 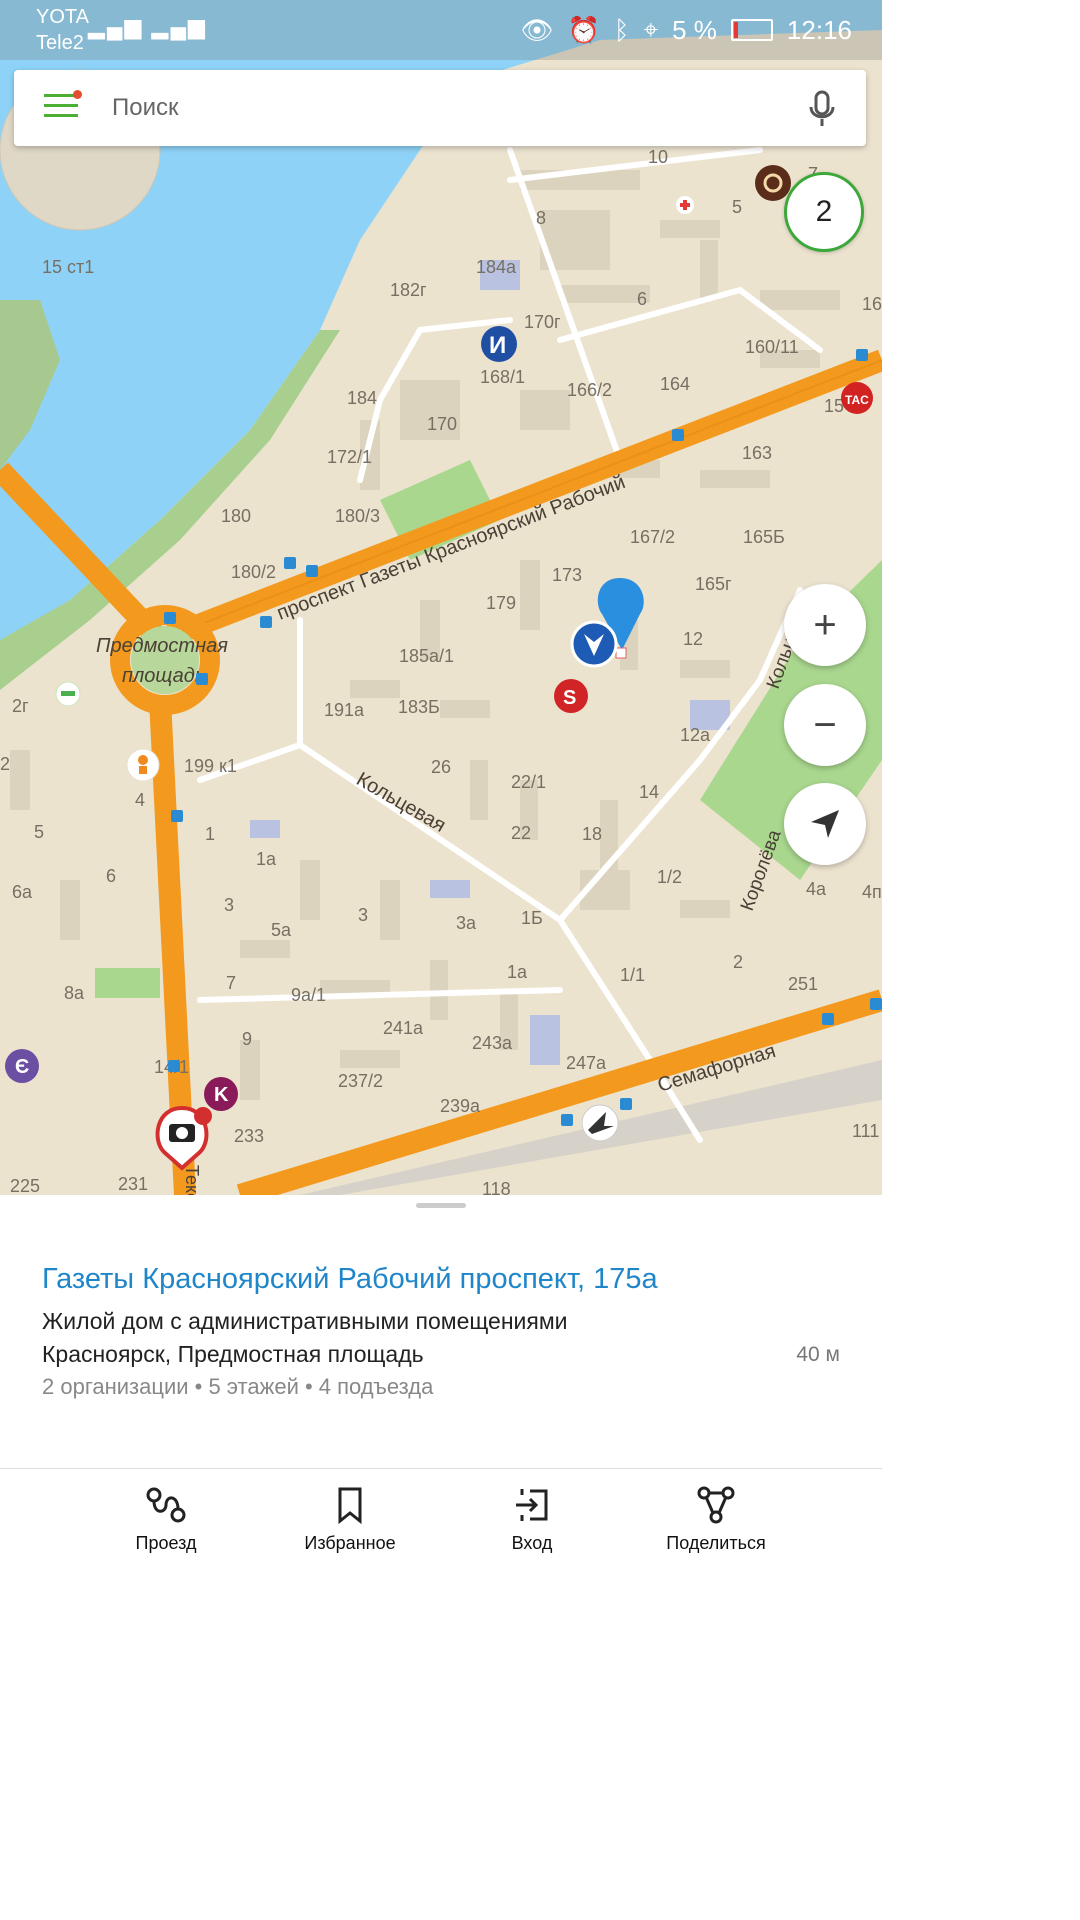 I want to click on k-brand-icon: K, so click(x=221, y=1094).